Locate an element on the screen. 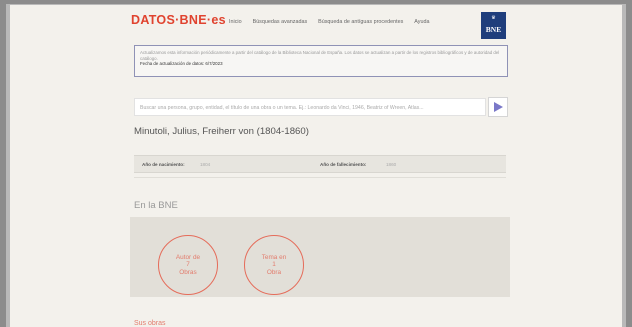 The height and width of the screenshot is (327, 632). bne-logo-text: BNE is located at coordinates (493, 29).